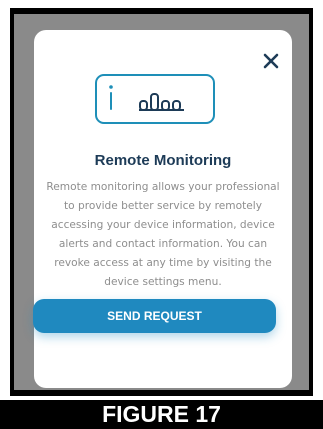 The width and height of the screenshot is (323, 429). What do you see at coordinates (161, 414) in the screenshot?
I see `figure-caption: FIGURE 17` at bounding box center [161, 414].